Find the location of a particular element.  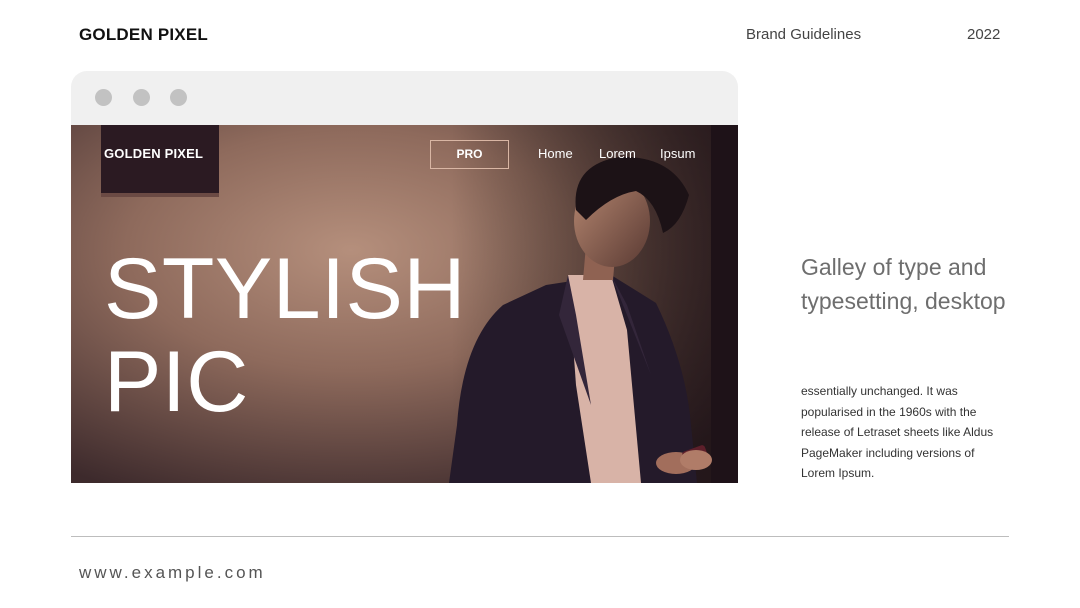

hero-title: STYLISH PIC is located at coordinates (285, 336).